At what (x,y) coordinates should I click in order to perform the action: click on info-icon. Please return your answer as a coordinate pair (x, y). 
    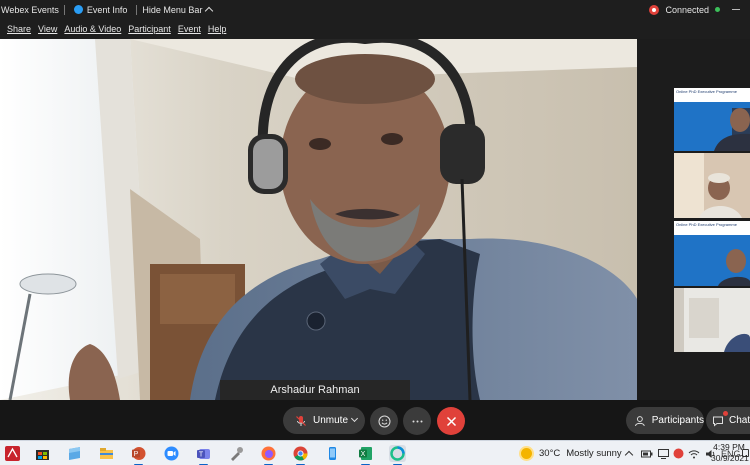
    Looking at the image, I should click on (78, 9).